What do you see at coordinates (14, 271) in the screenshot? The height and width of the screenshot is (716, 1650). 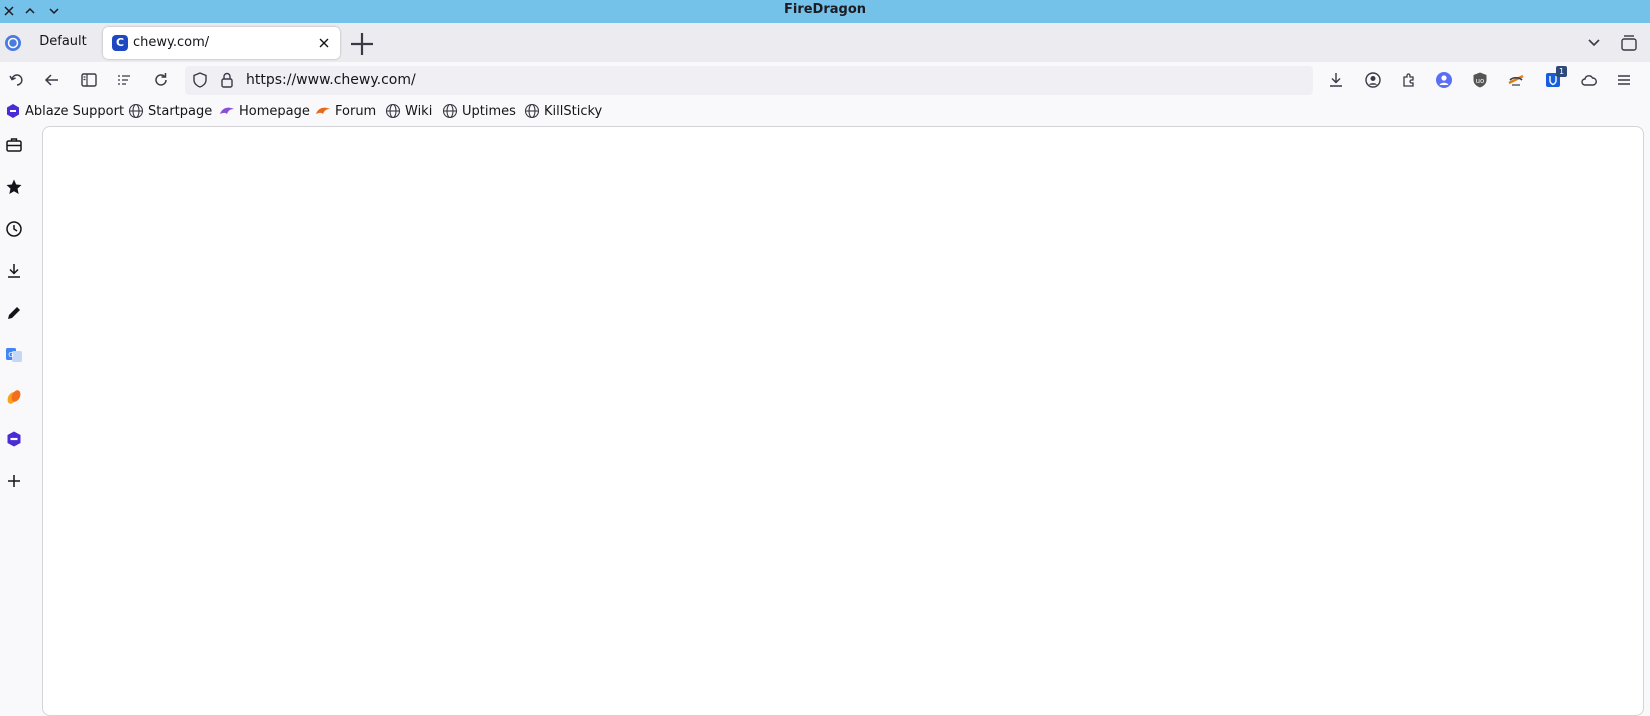 I see `sidebar-downloads-icon` at bounding box center [14, 271].